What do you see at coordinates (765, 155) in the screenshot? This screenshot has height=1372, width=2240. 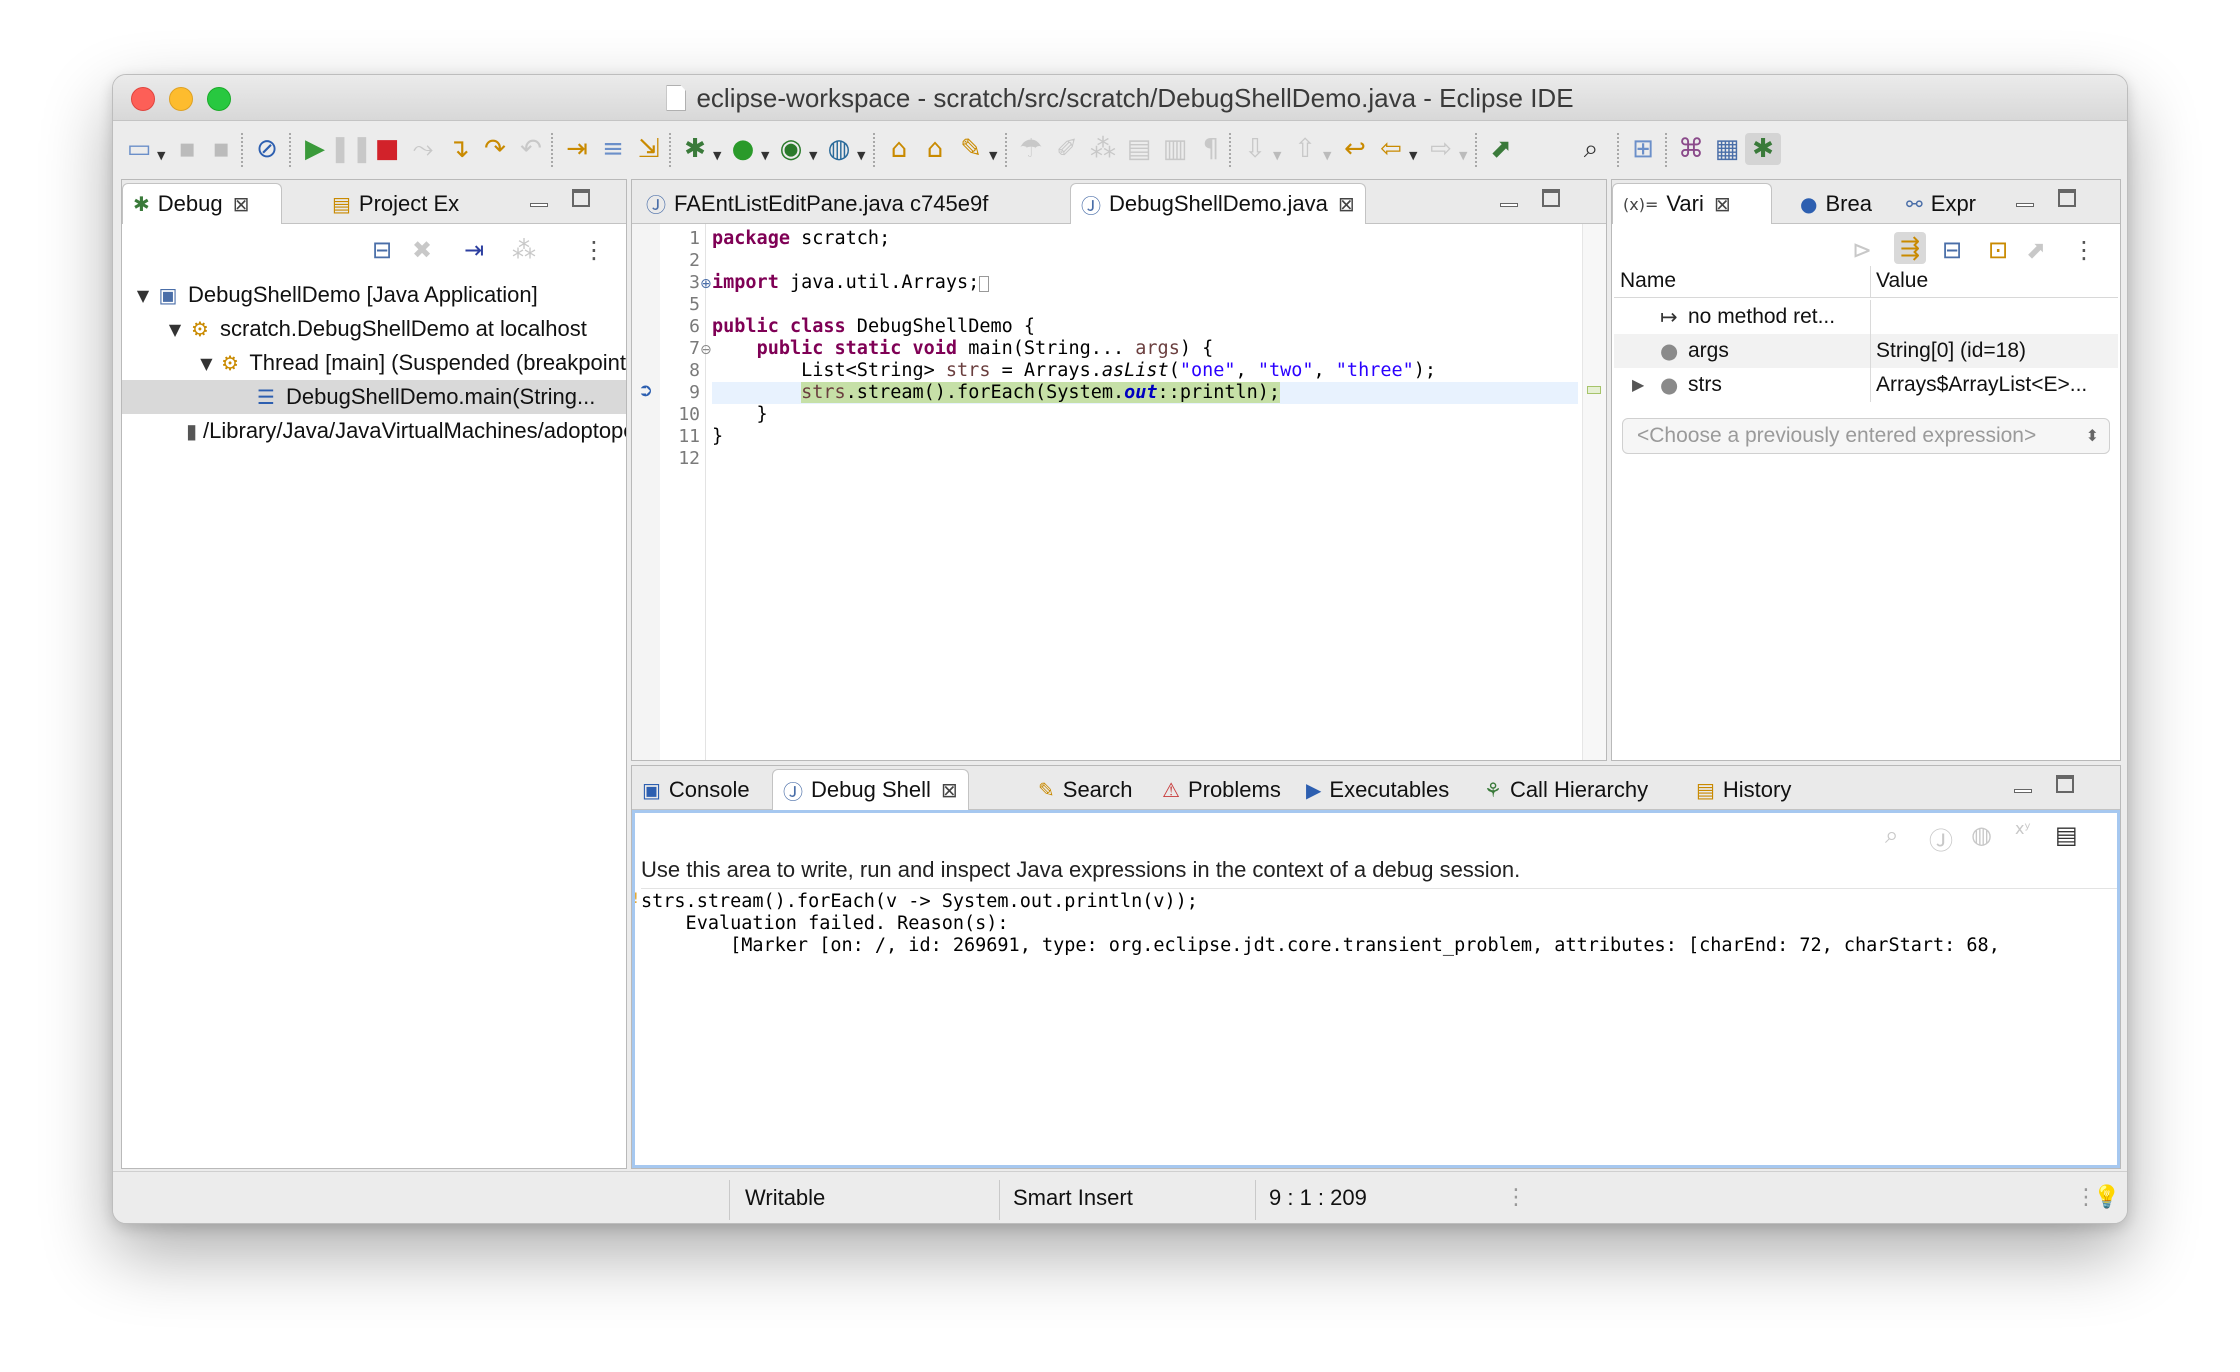 I see `run-dropdown-icon: ▼` at bounding box center [765, 155].